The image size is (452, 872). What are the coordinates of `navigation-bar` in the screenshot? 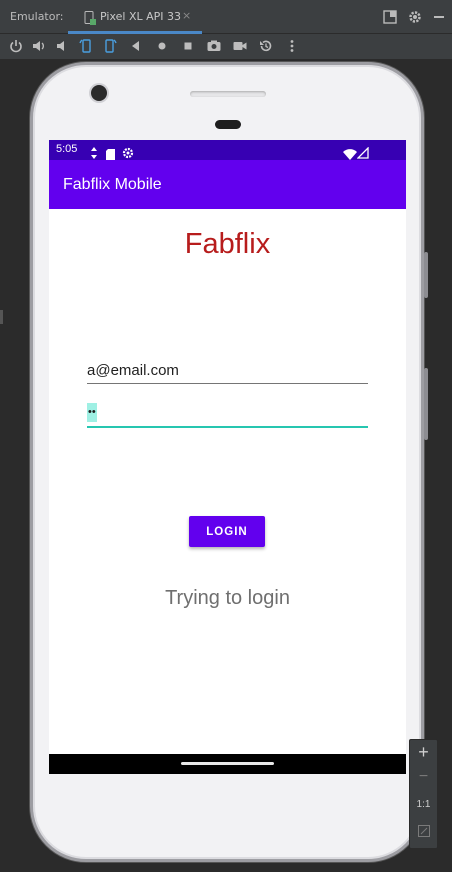 It's located at (227, 764).